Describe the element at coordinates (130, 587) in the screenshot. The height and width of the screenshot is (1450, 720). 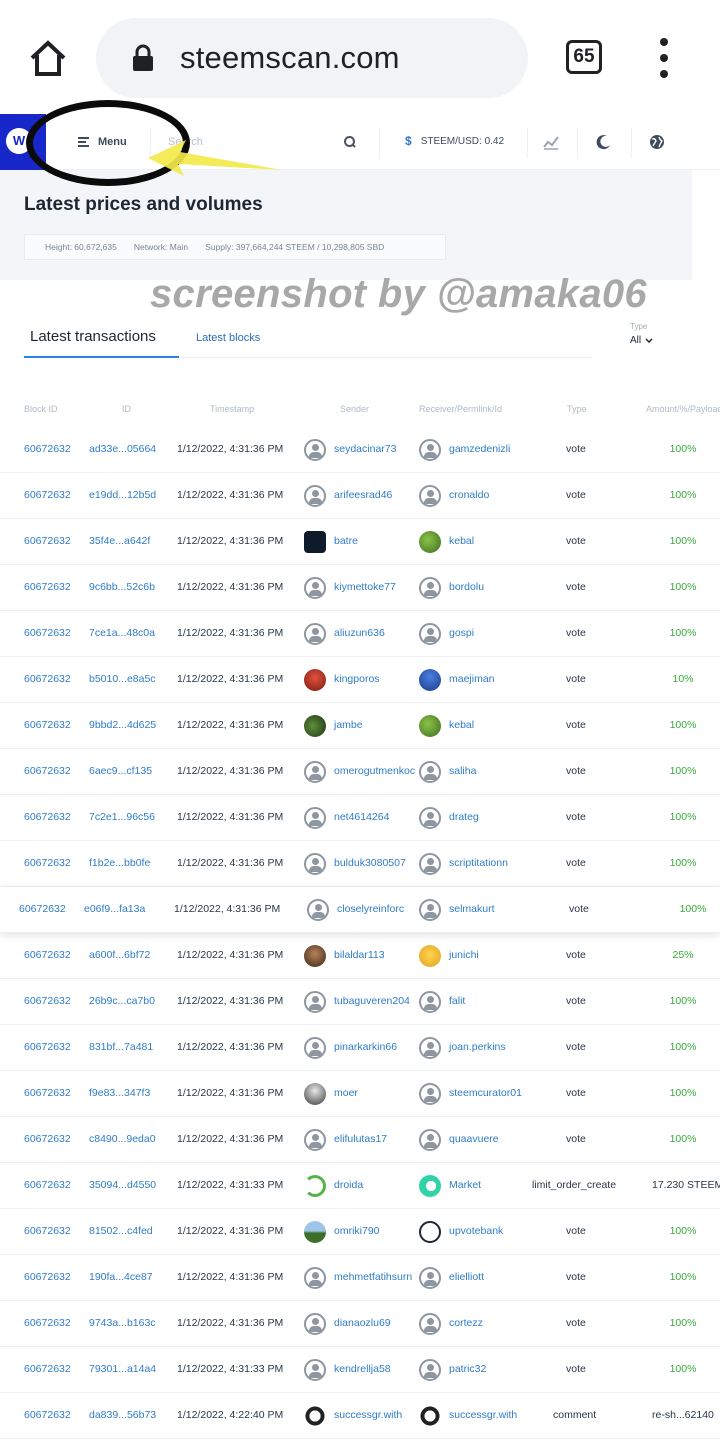
I see `tx-id-link: 9c6bb...52c6b` at that location.